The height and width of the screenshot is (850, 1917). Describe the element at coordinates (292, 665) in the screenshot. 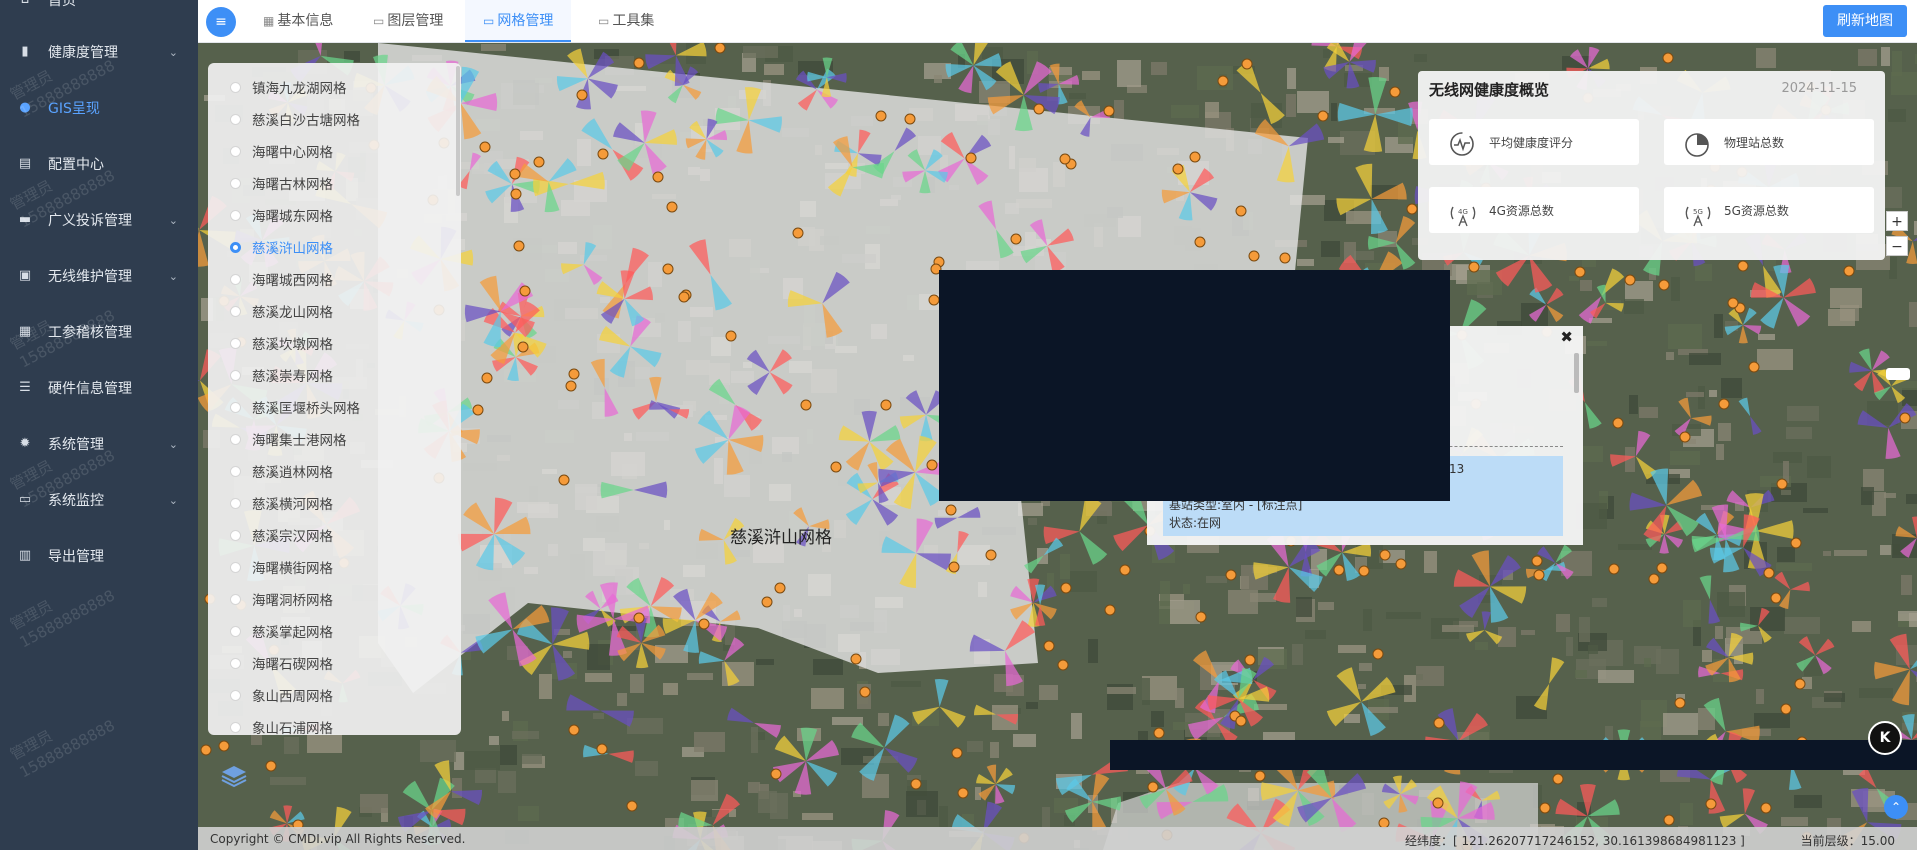

I see `grid-item-label: 海曙石碶网格` at that location.